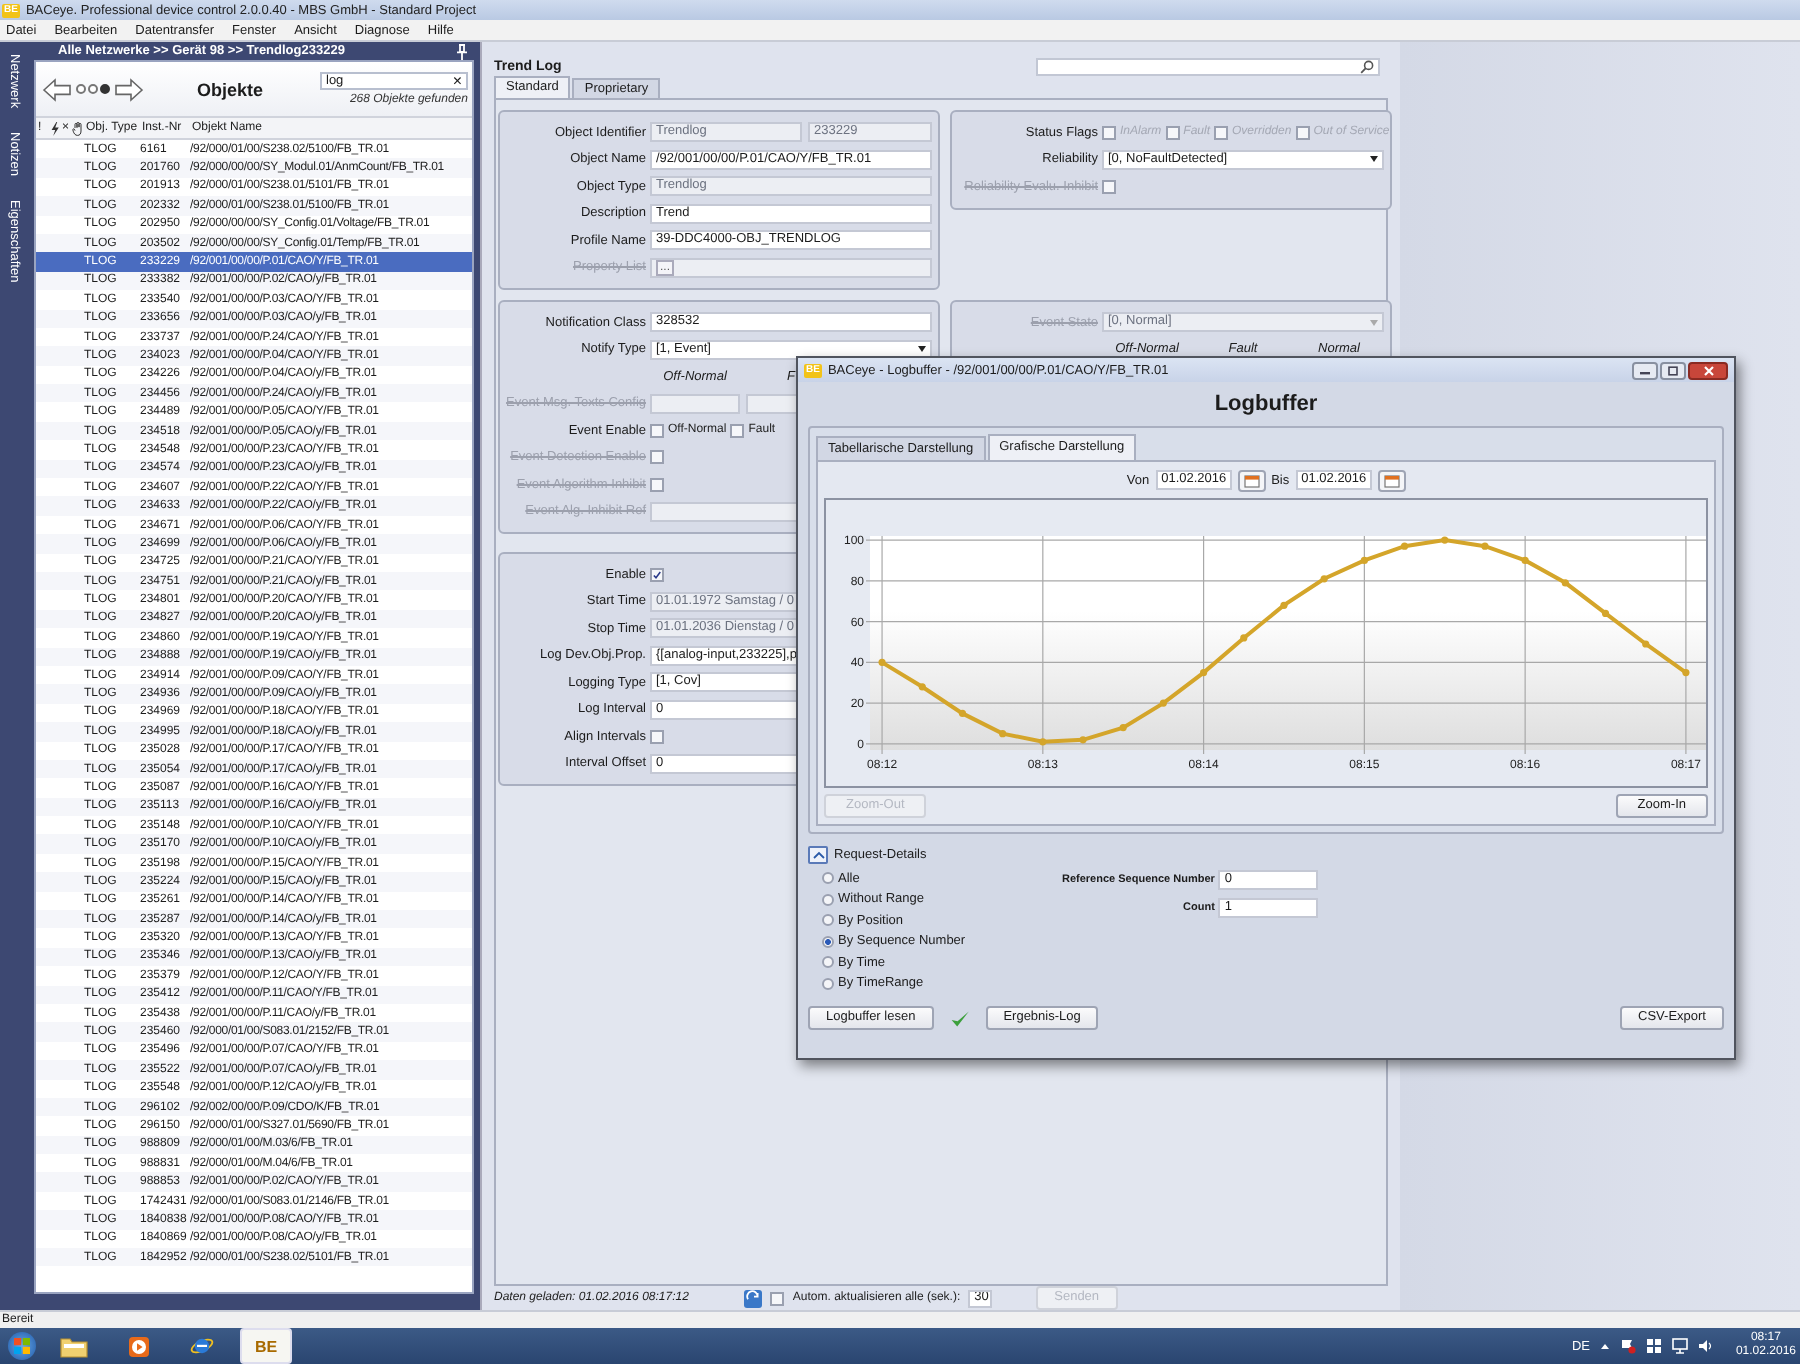 Image resolution: width=1800 pixels, height=1364 pixels. What do you see at coordinates (1367, 66) in the screenshot?
I see `search-icon` at bounding box center [1367, 66].